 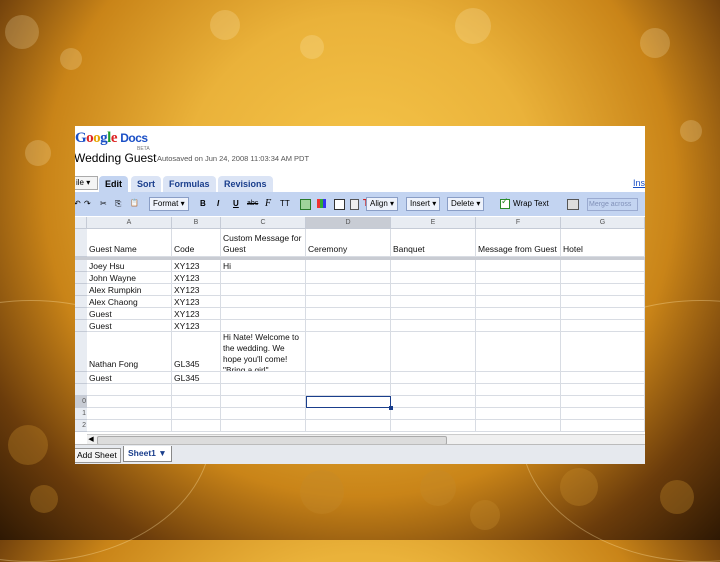 What do you see at coordinates (129, 243) in the screenshot?
I see `header-cell: Guest Name` at bounding box center [129, 243].